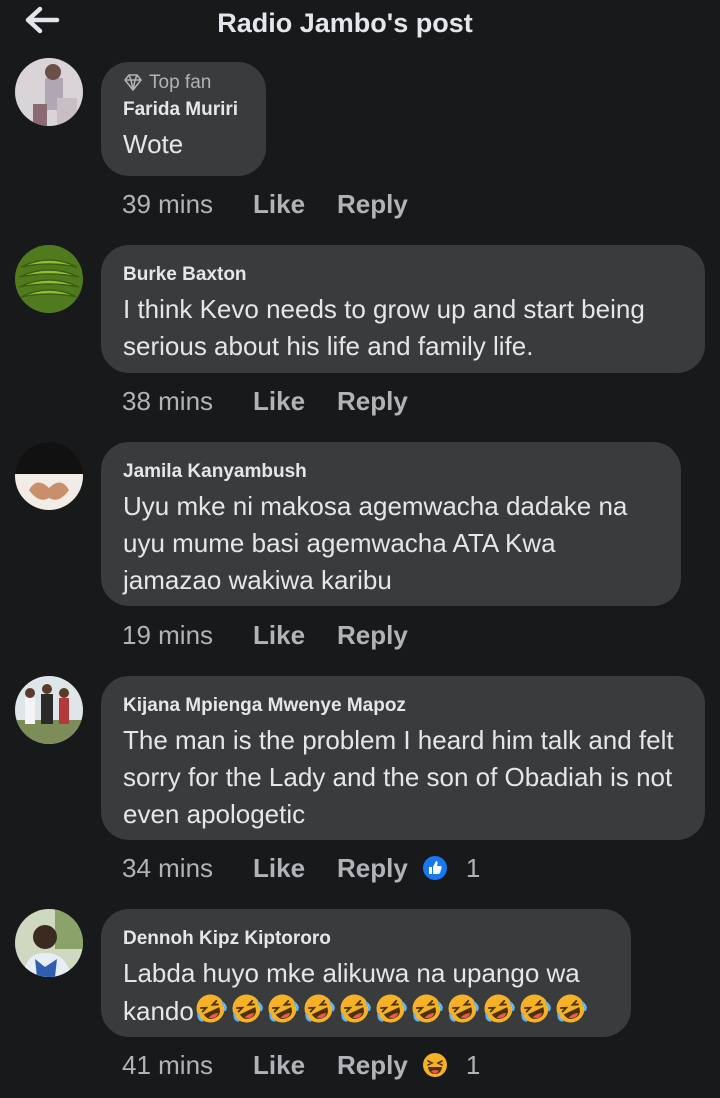  I want to click on haha-reaction-icon, so click(434, 1065).